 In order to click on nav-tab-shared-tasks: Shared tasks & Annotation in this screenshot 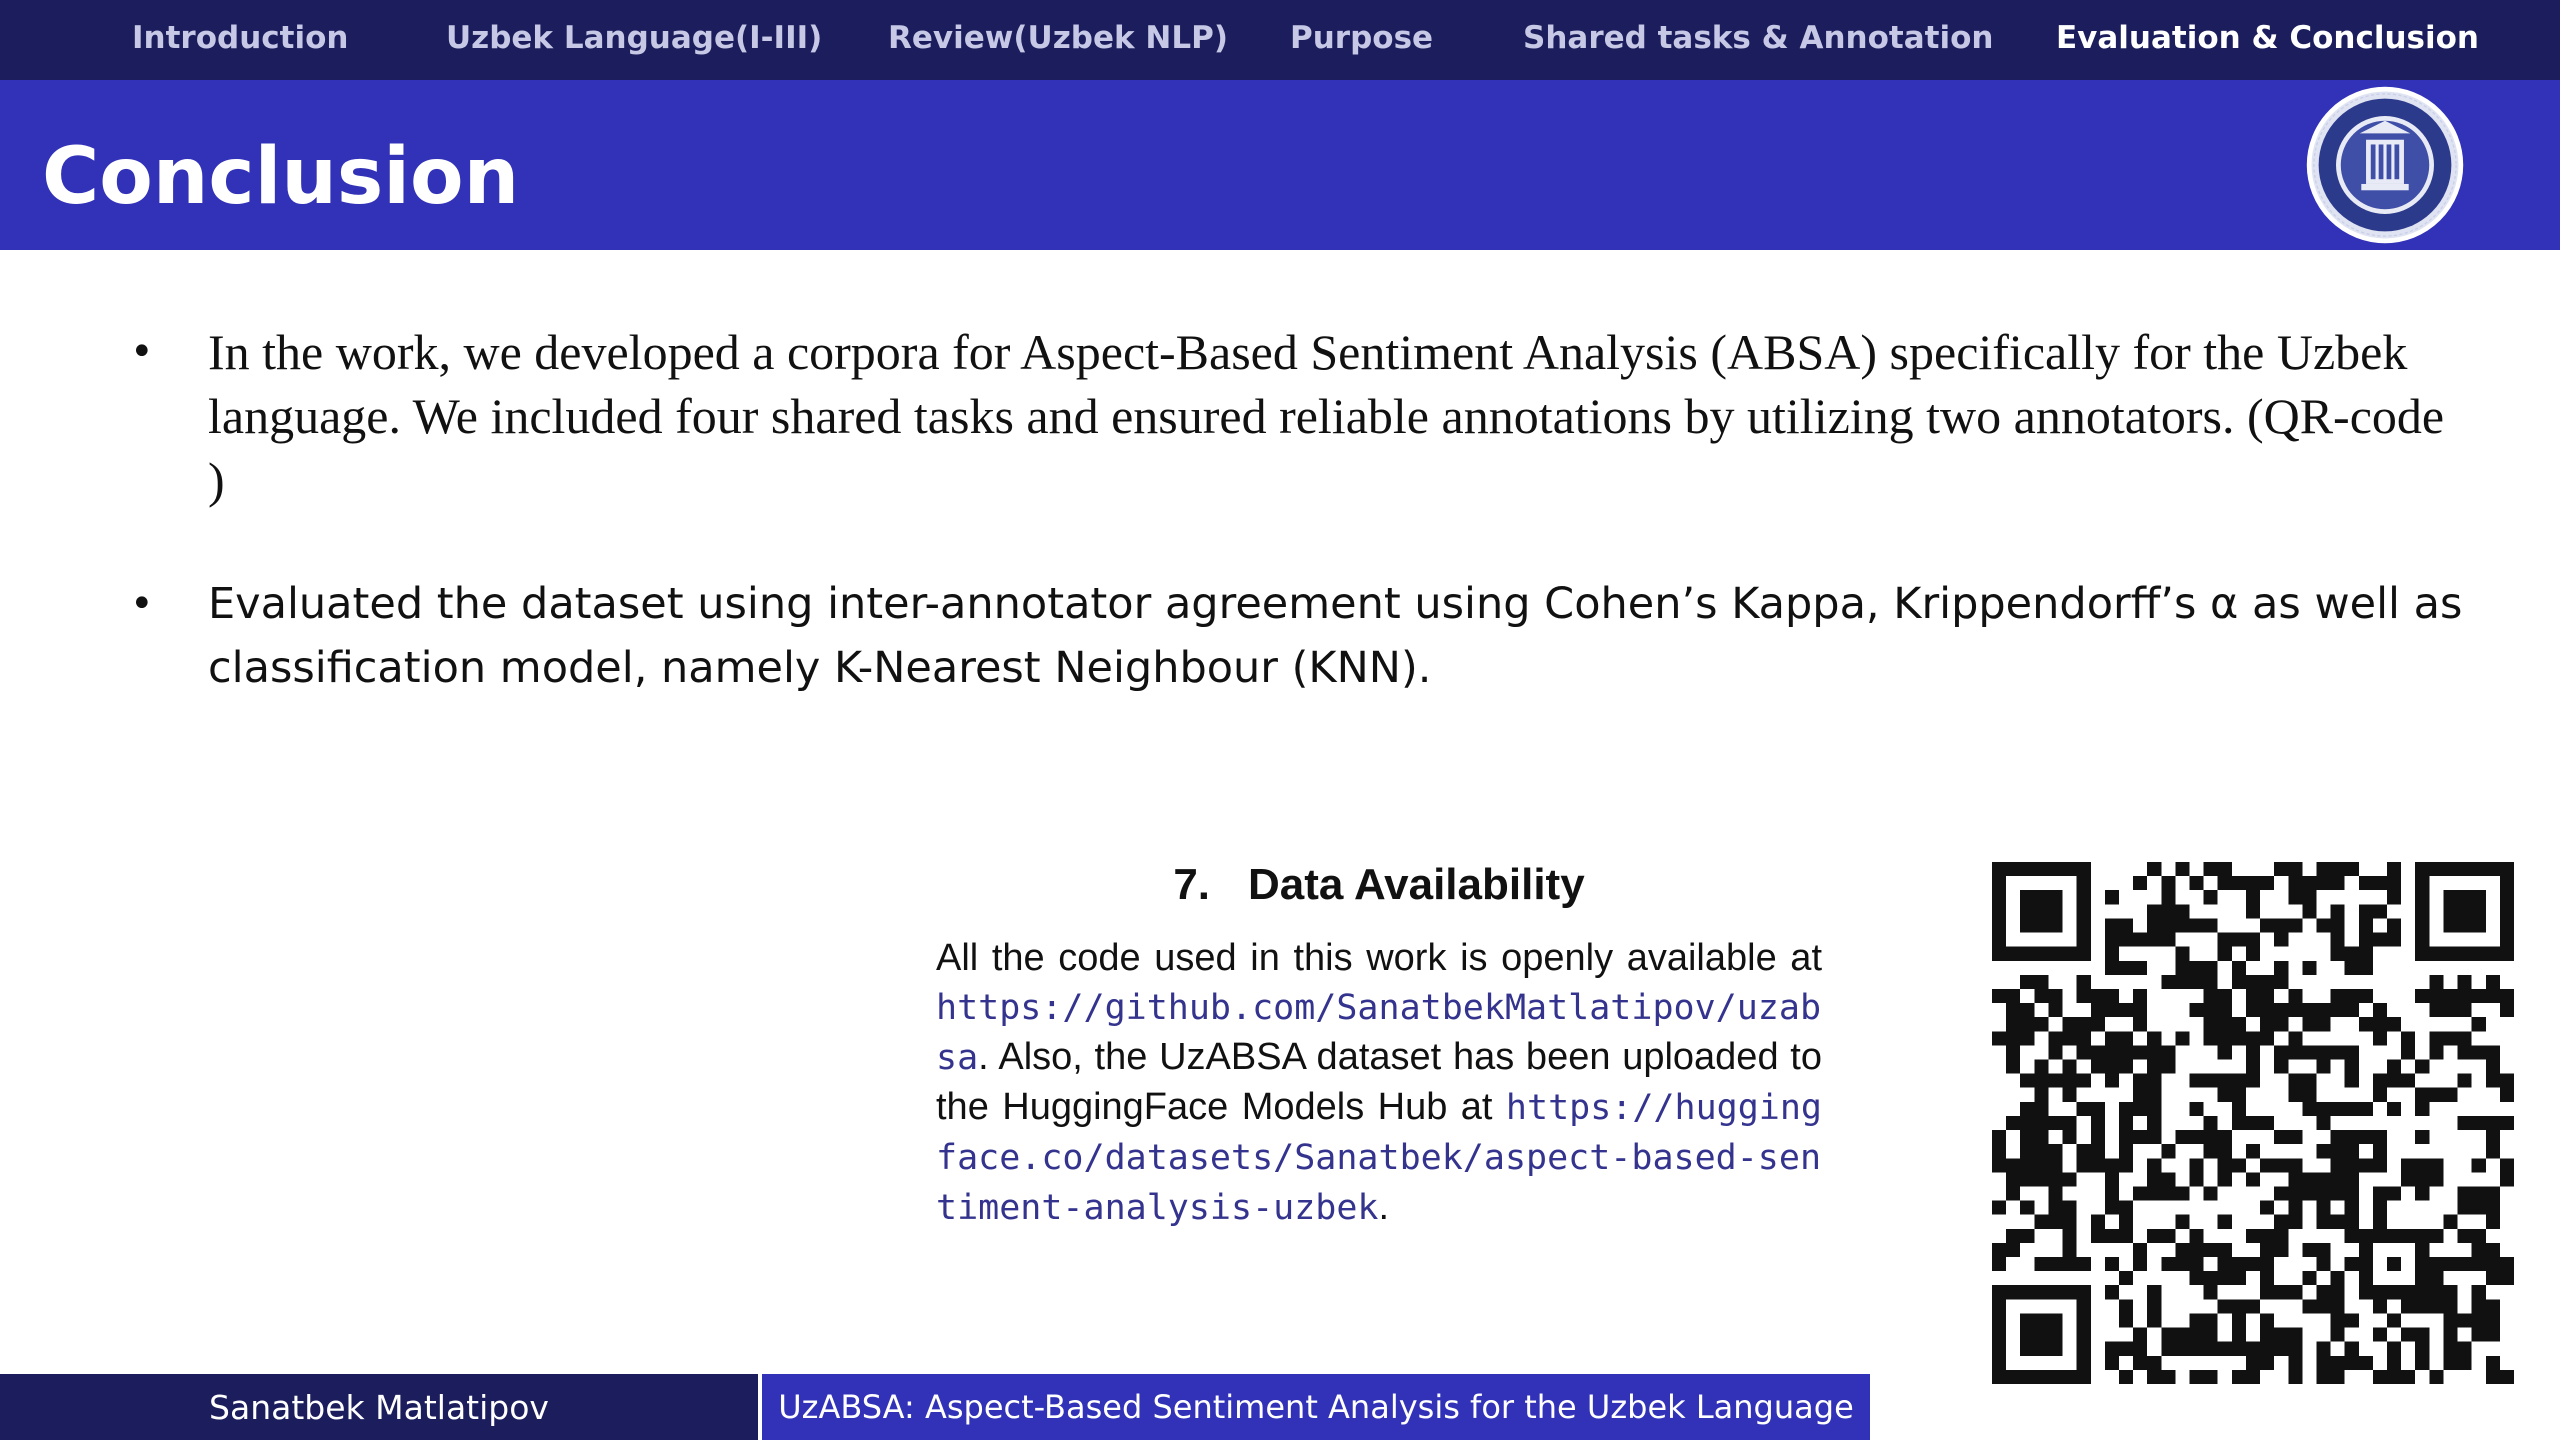, I will do `click(1758, 38)`.